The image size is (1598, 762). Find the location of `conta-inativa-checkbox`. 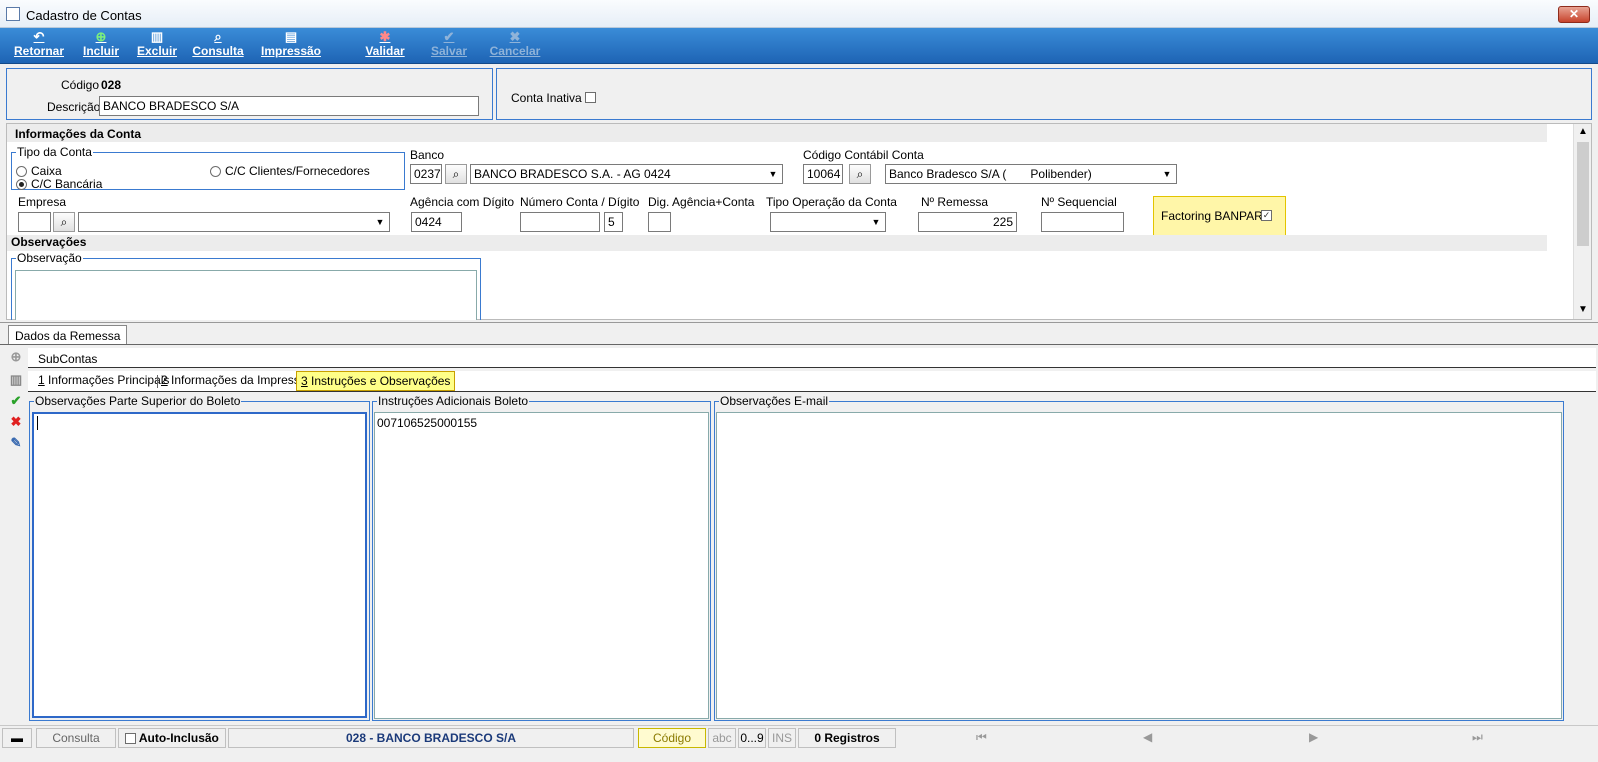

conta-inativa-checkbox is located at coordinates (590, 97).